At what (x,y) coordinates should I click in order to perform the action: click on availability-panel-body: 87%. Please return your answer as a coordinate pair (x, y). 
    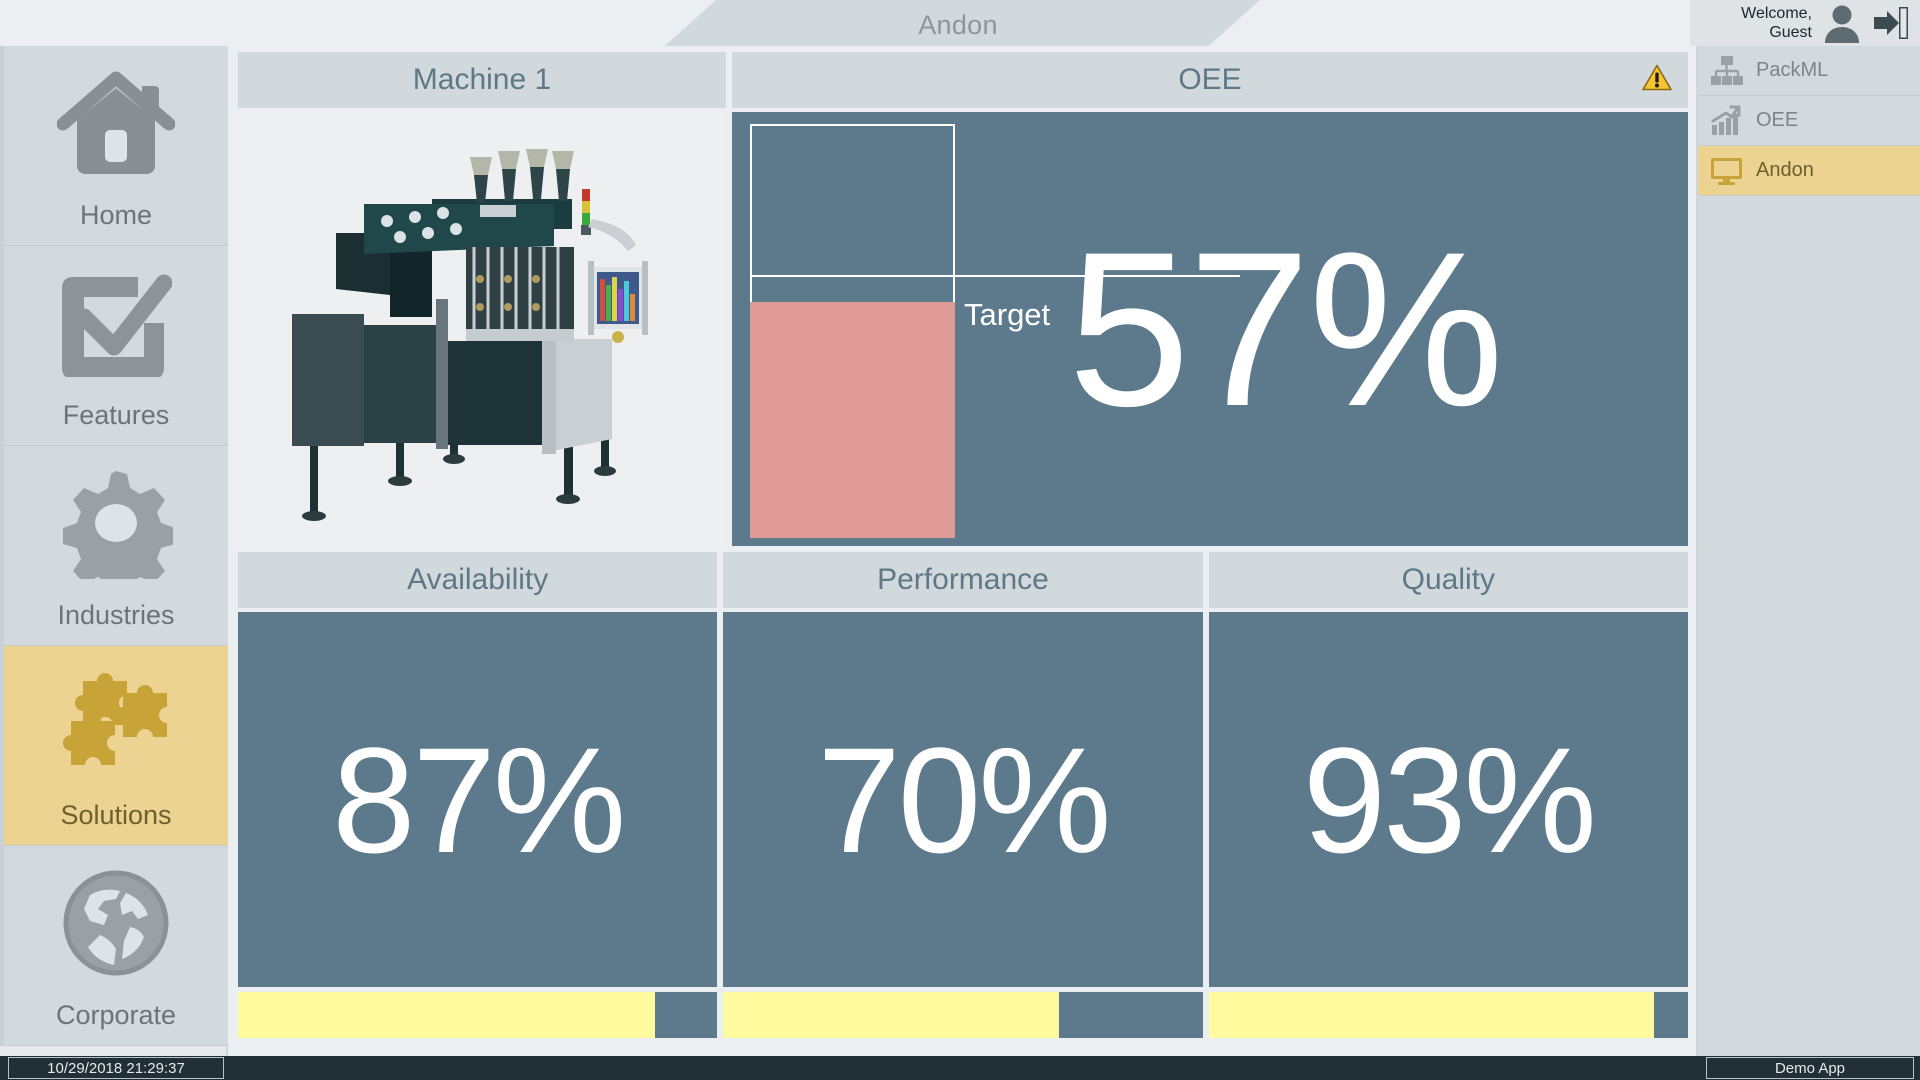
    Looking at the image, I should click on (478, 799).